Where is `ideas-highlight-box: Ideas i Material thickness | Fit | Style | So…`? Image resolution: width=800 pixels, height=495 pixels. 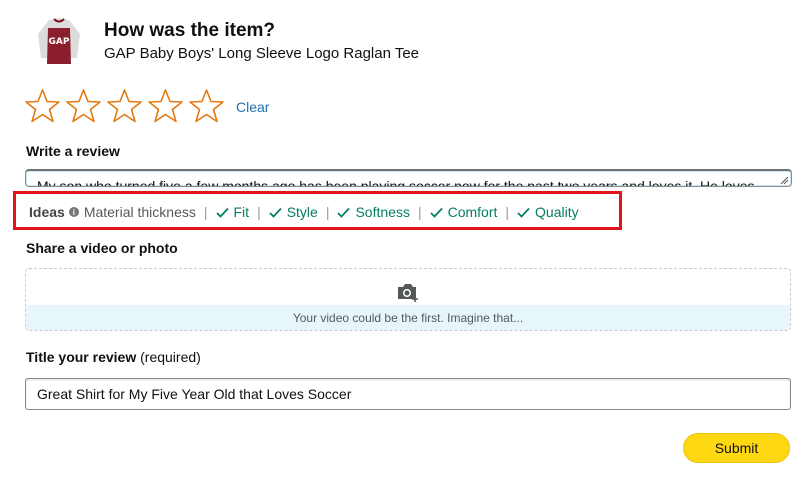
ideas-highlight-box: Ideas i Material thickness | Fit | Style | So… is located at coordinates (317, 210).